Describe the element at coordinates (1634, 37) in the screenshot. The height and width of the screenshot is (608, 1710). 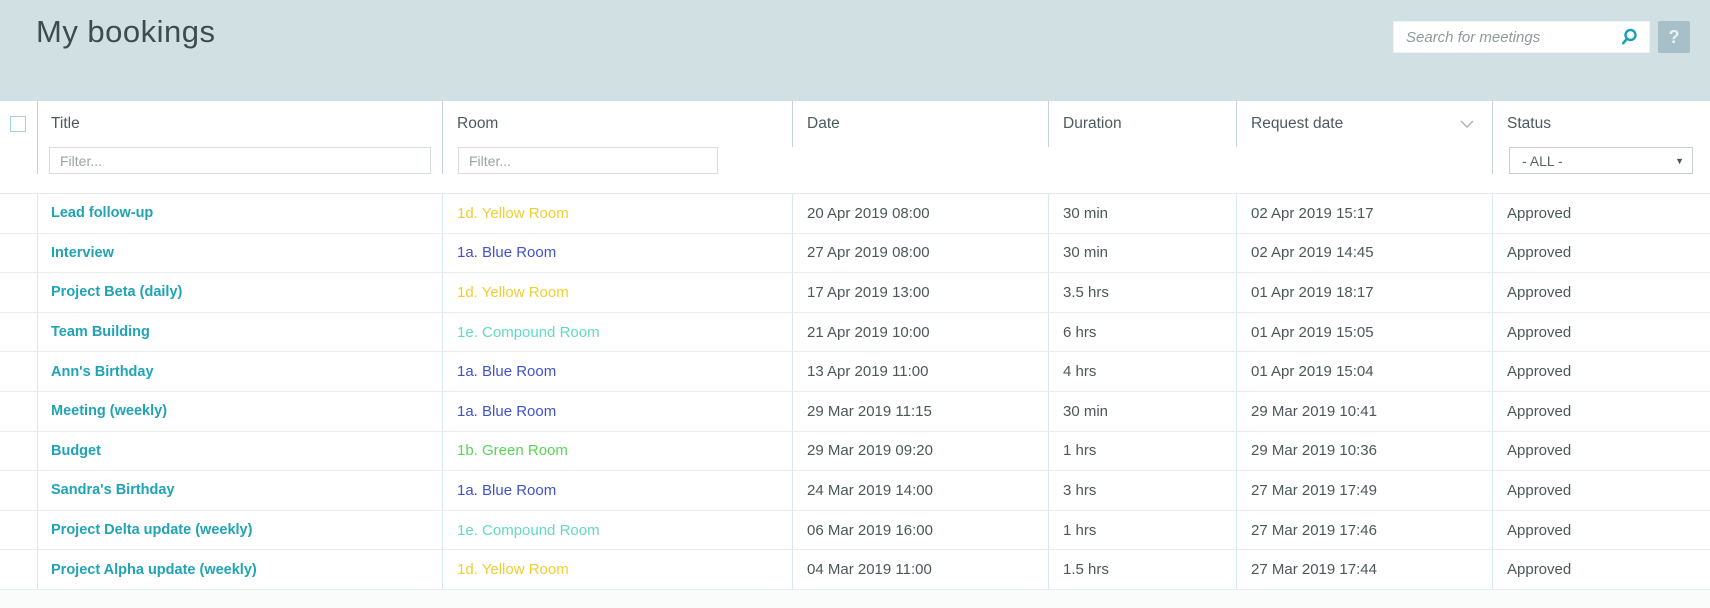
I see `search-icon` at that location.